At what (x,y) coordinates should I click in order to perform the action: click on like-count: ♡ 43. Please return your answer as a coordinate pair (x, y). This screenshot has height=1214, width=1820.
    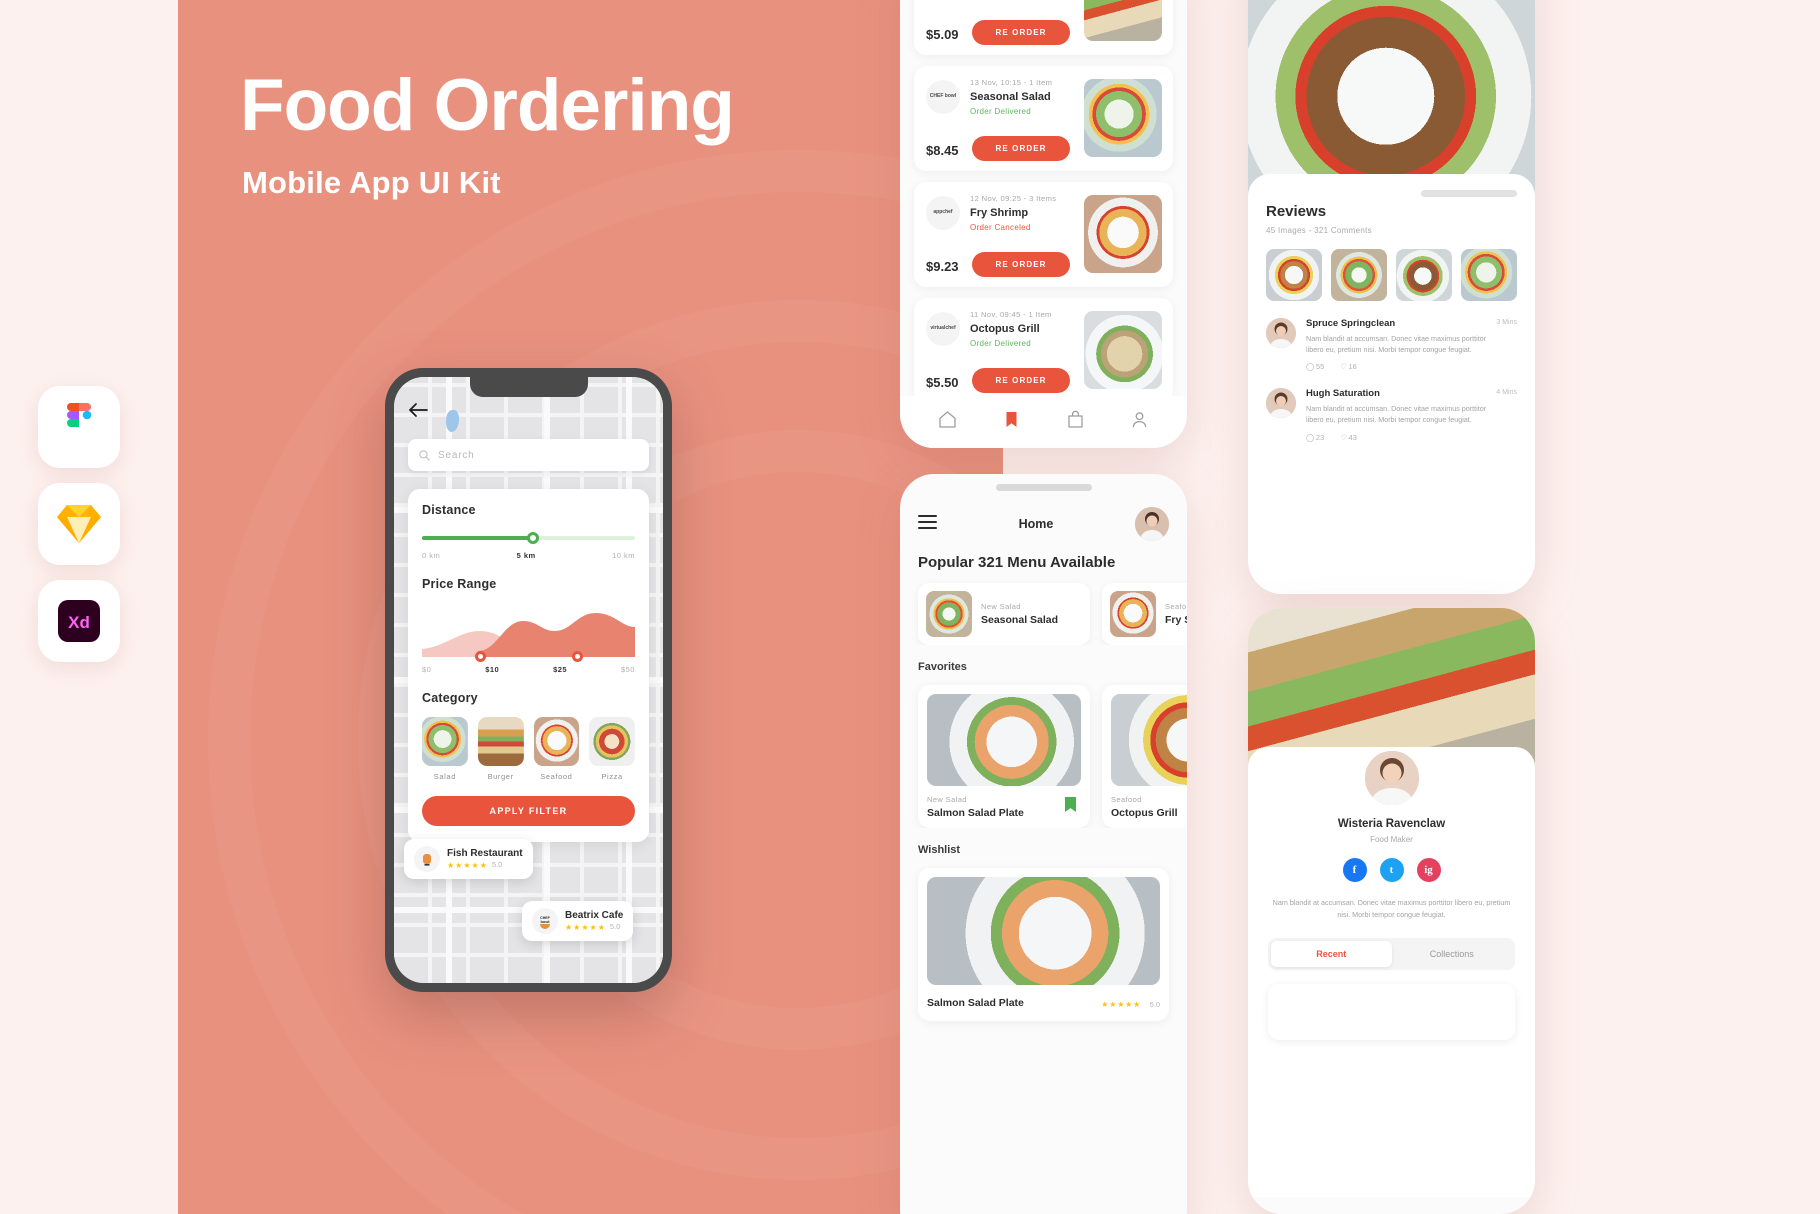
    Looking at the image, I should click on (1348, 437).